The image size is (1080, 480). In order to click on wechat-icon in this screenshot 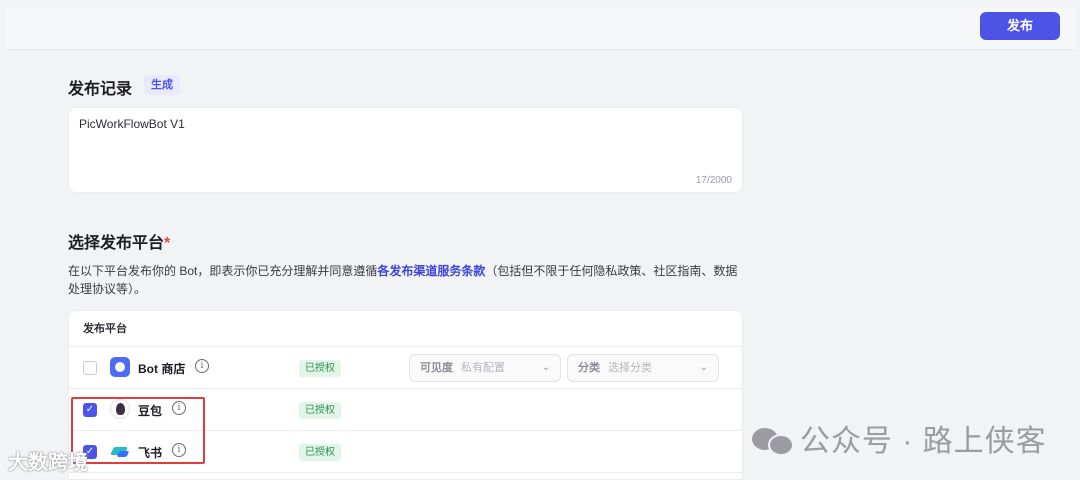, I will do `click(773, 441)`.